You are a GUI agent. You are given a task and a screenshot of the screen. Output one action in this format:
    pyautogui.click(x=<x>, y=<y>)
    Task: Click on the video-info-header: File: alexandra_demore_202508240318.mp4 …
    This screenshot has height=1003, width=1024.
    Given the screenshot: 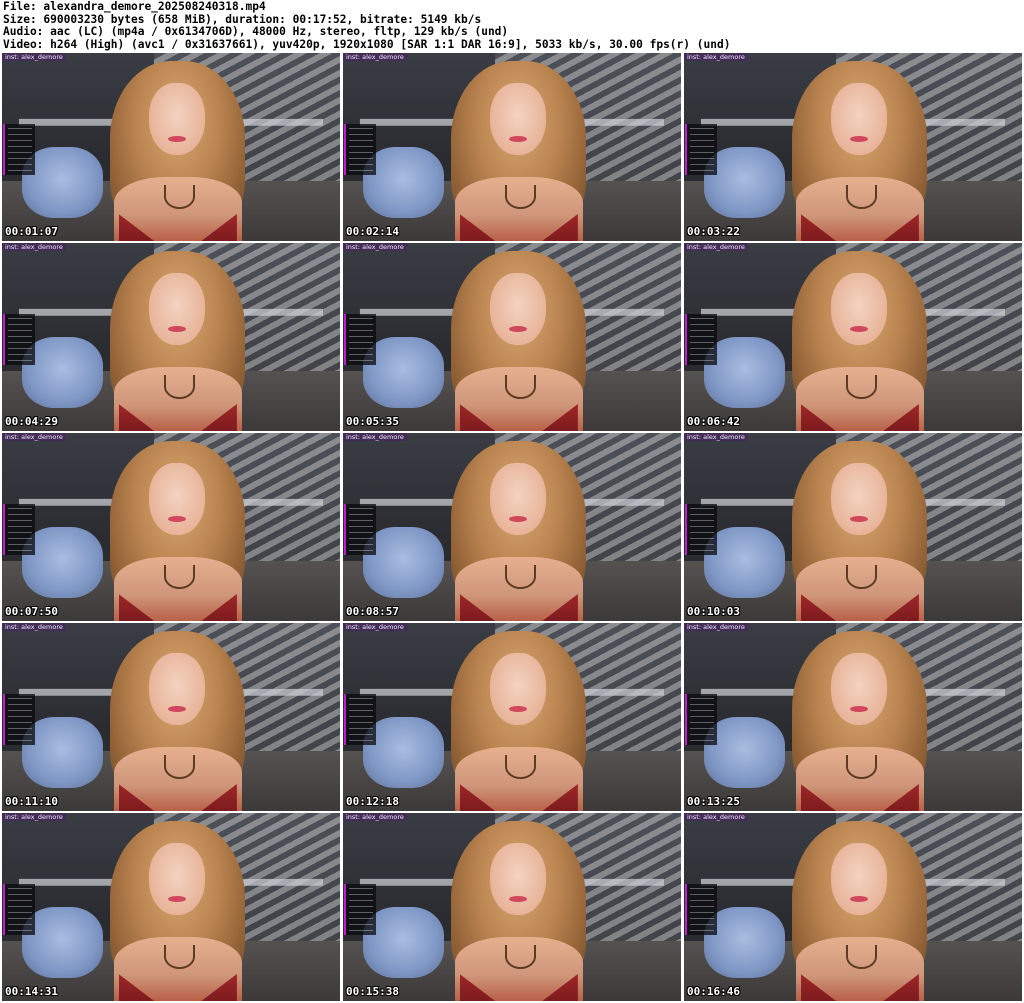 What is the action you would take?
    pyautogui.click(x=512, y=26)
    